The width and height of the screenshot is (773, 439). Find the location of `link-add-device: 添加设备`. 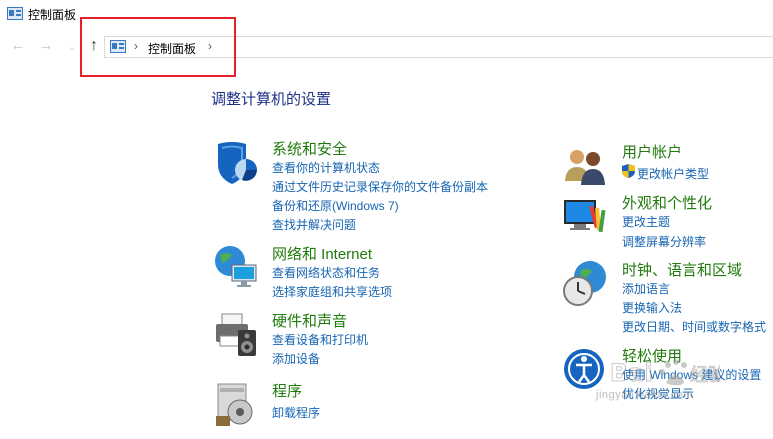

link-add-device: 添加设备 is located at coordinates (296, 358).